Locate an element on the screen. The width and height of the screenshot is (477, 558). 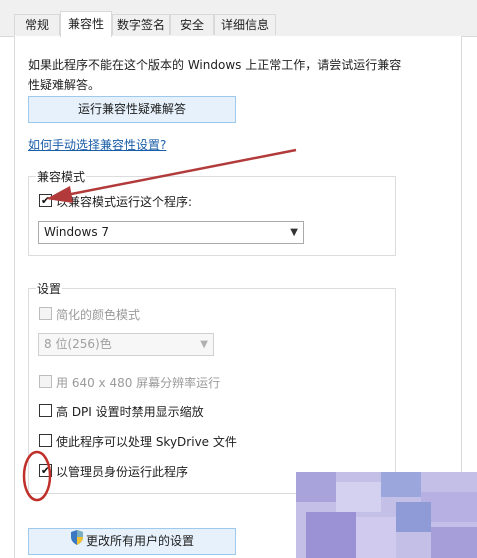
reduced-color-label: 简化的颜色模式 is located at coordinates (98, 315).